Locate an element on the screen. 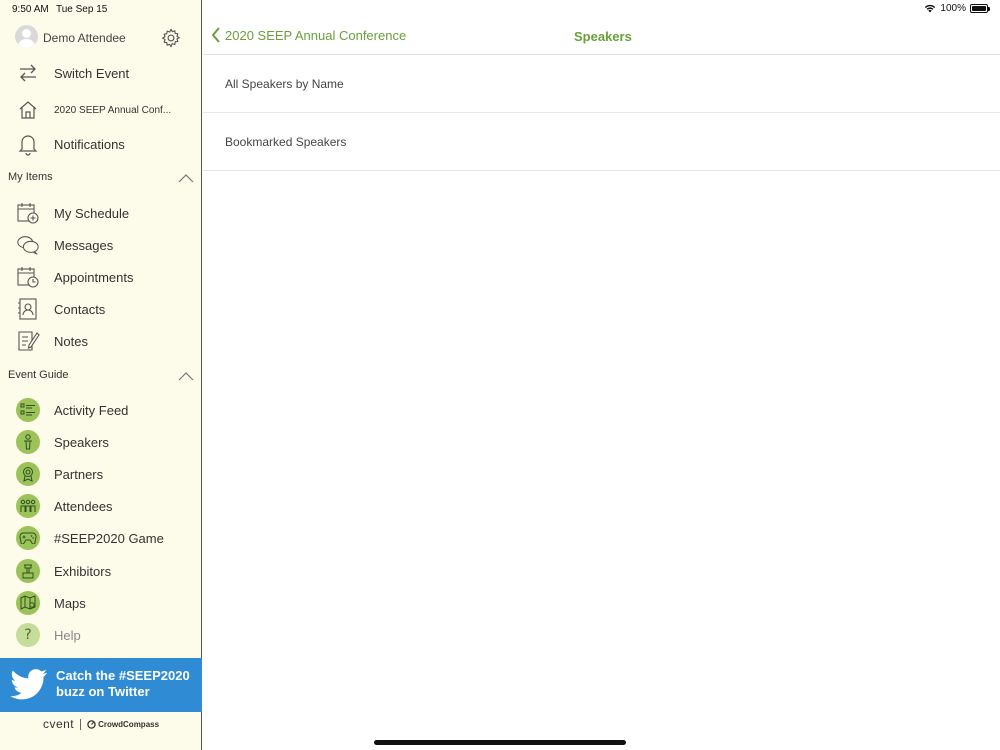 Image resolution: width=1000 pixels, height=750 pixels. twitter-banner: Catch the #SEEP2020 buzz on Twitter is located at coordinates (101, 685).